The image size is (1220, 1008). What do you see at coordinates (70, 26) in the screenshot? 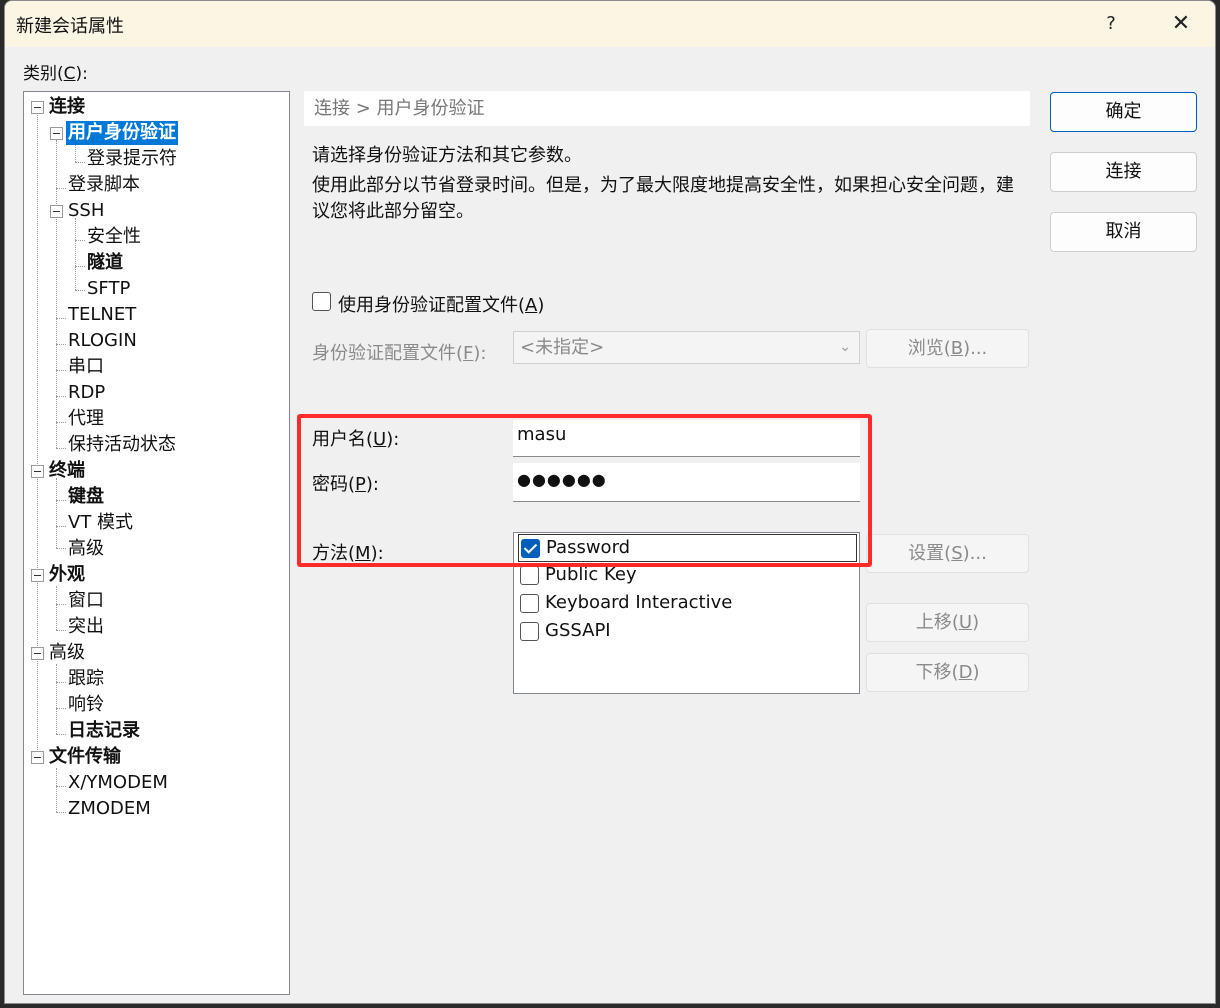
I see `window-title: 新建会话属性` at bounding box center [70, 26].